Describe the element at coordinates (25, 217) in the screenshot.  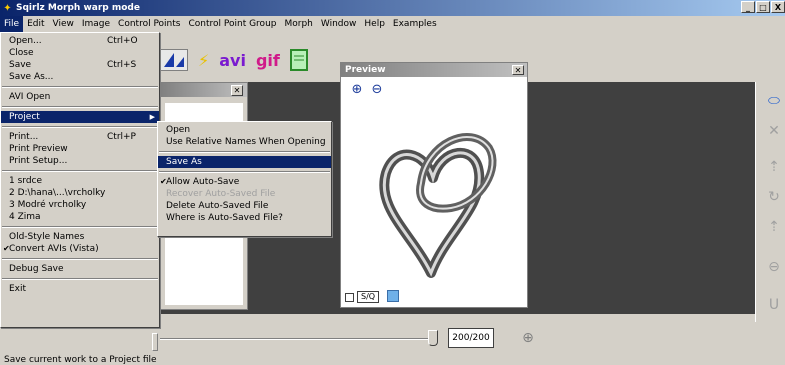
I see `menu-item-recent-4-label: 4 Zima` at that location.